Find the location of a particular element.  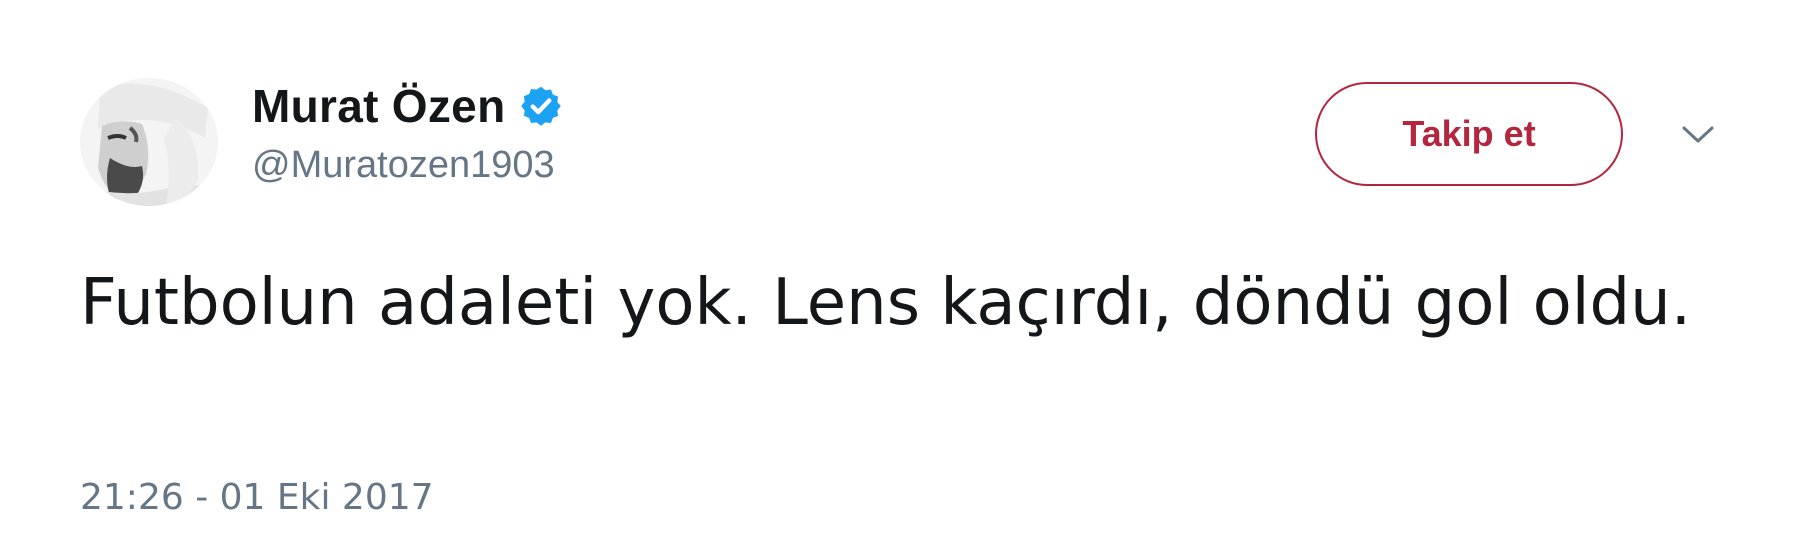

tweet-timestamp: 21:26 - 01 Eki 2017 is located at coordinates (257, 498).